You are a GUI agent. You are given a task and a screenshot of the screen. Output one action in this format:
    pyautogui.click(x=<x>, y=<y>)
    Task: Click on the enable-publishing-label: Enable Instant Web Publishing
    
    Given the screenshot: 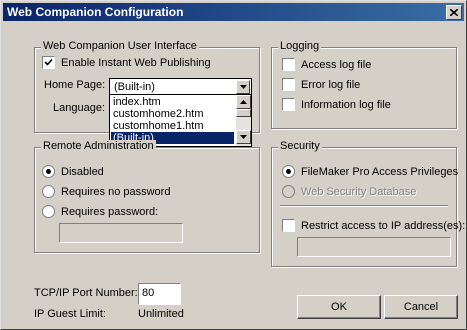 What is the action you would take?
    pyautogui.click(x=136, y=62)
    